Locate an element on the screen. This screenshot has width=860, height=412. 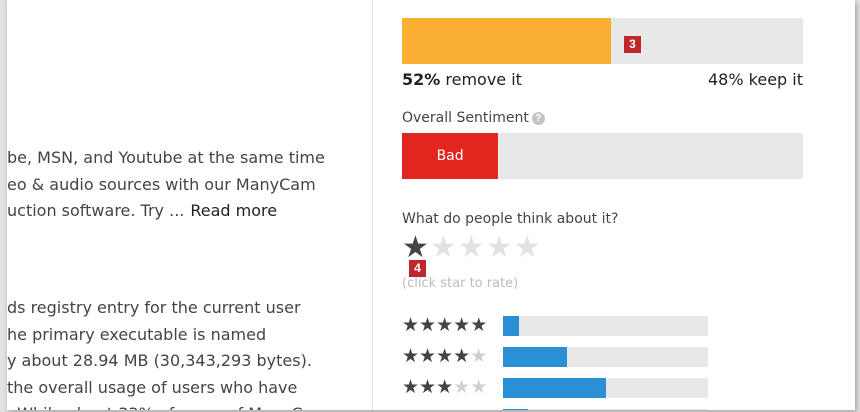
column-divider is located at coordinates (372, 205).